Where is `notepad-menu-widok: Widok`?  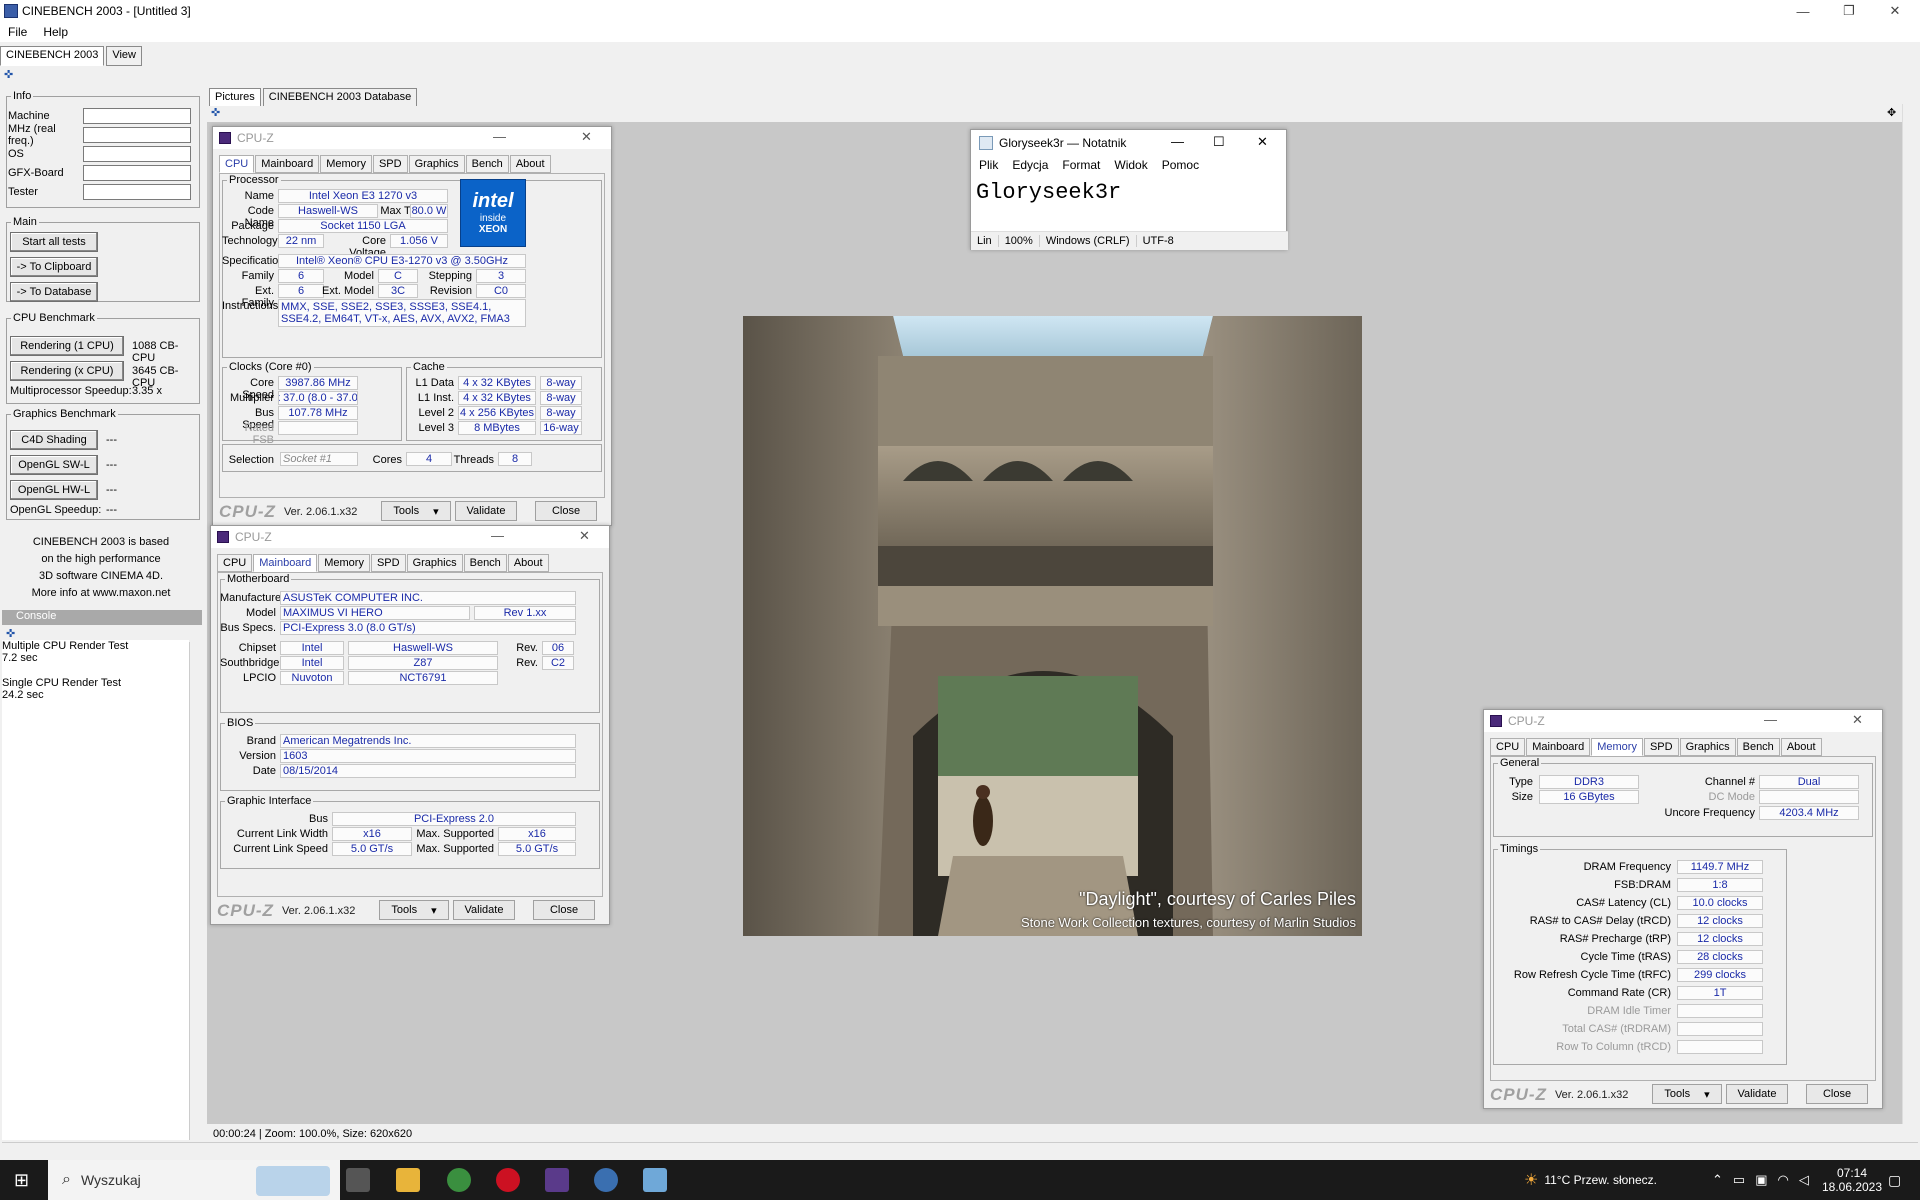
notepad-menu-widok: Widok is located at coordinates (1130, 165).